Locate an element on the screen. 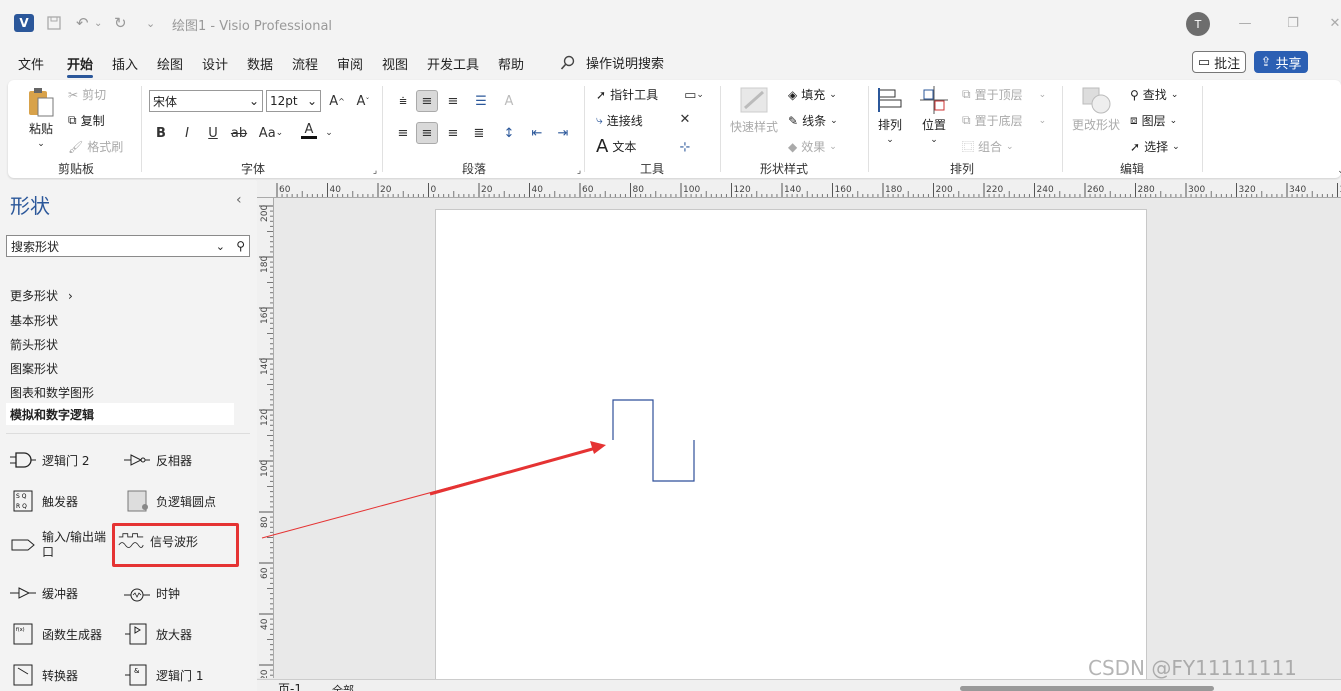 The height and width of the screenshot is (691, 1341). horizontal-scrollbar is located at coordinates (1087, 688).